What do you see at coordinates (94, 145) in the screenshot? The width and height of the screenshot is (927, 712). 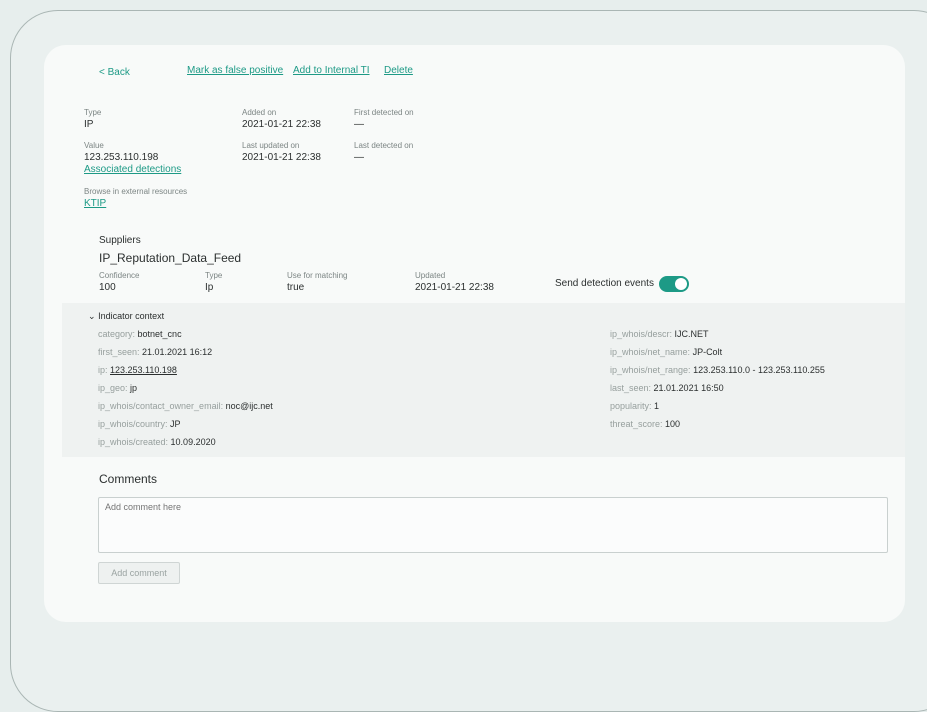 I see `value-label: Value` at bounding box center [94, 145].